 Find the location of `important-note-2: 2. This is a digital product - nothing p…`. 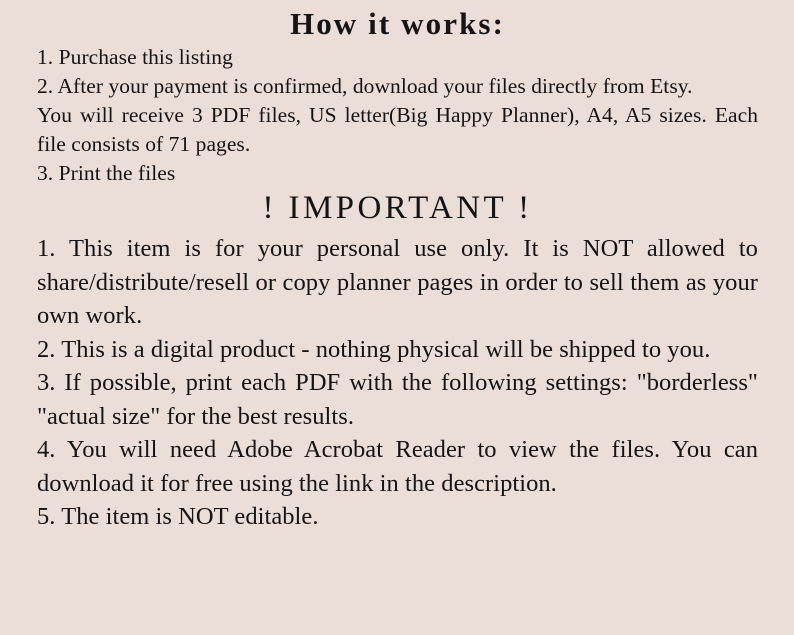

important-note-2: 2. This is a digital product - nothing p… is located at coordinates (374, 349).